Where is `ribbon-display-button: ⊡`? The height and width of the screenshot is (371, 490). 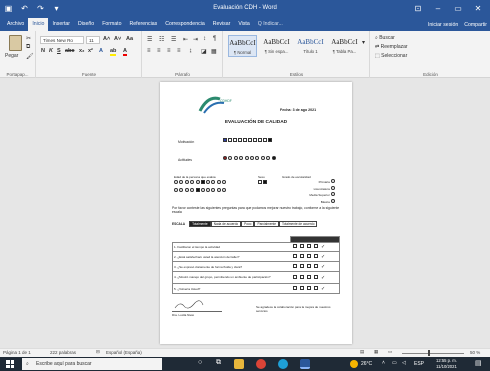
ribbon-display-button: ⊡ is located at coordinates (418, 9).